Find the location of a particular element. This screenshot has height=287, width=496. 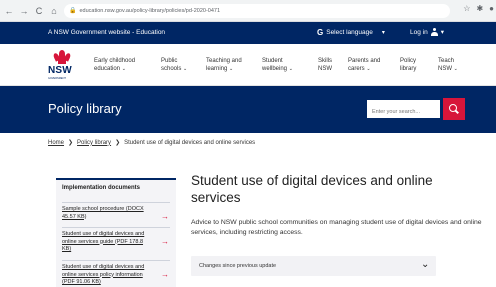

nav-item-public-schools: Public schools ⌄ is located at coordinates (174, 65).